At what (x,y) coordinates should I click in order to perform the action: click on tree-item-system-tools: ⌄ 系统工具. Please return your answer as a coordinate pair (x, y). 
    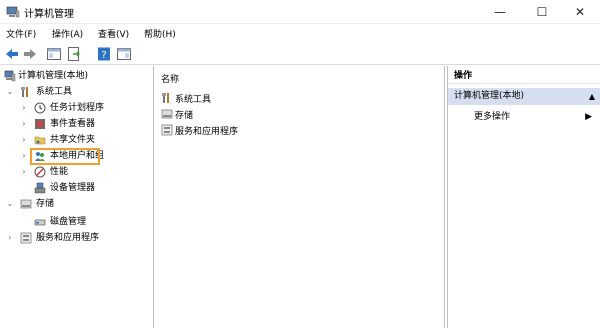
    Looking at the image, I should click on (78, 92).